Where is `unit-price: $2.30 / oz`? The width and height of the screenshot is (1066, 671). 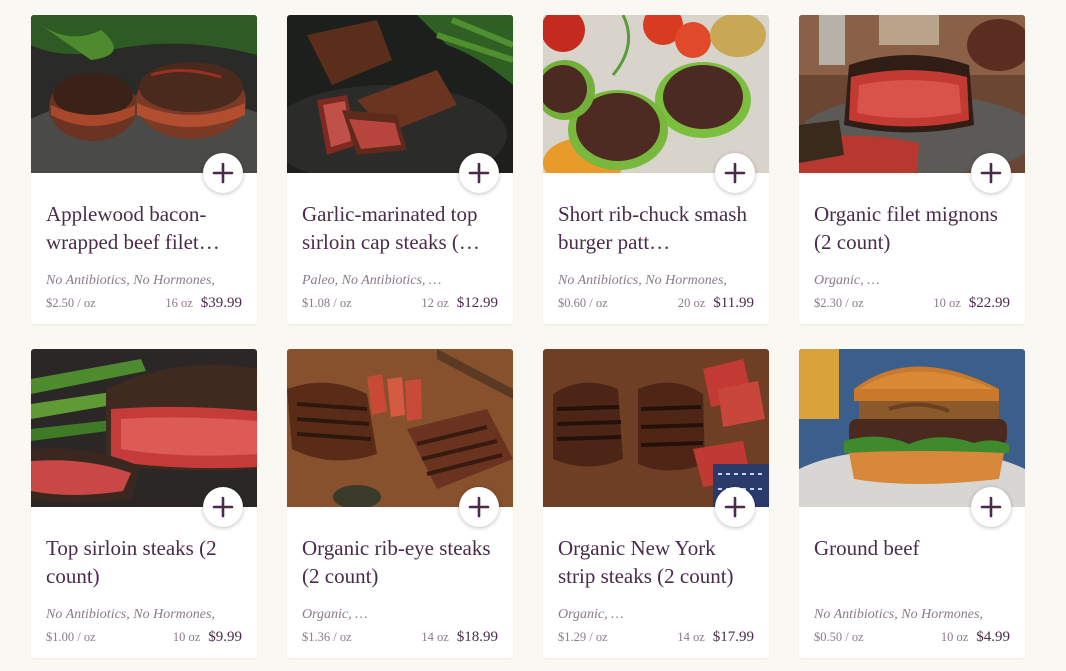 unit-price: $2.30 / oz is located at coordinates (839, 303).